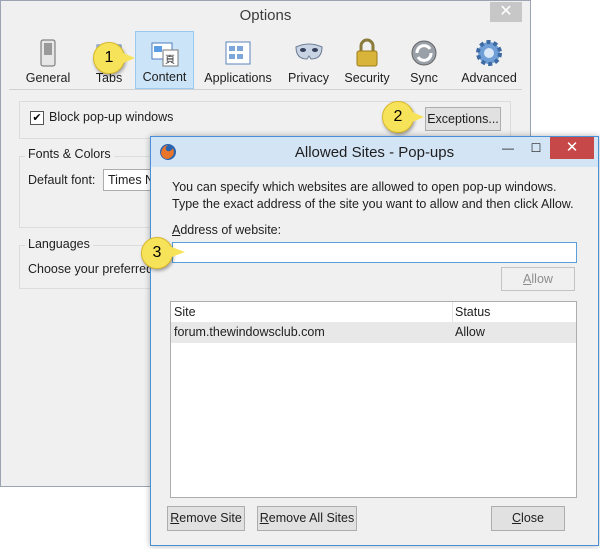 Image resolution: width=600 pixels, height=549 pixels. What do you see at coordinates (424, 78) in the screenshot?
I see `tab-sync-label: Sync` at bounding box center [424, 78].